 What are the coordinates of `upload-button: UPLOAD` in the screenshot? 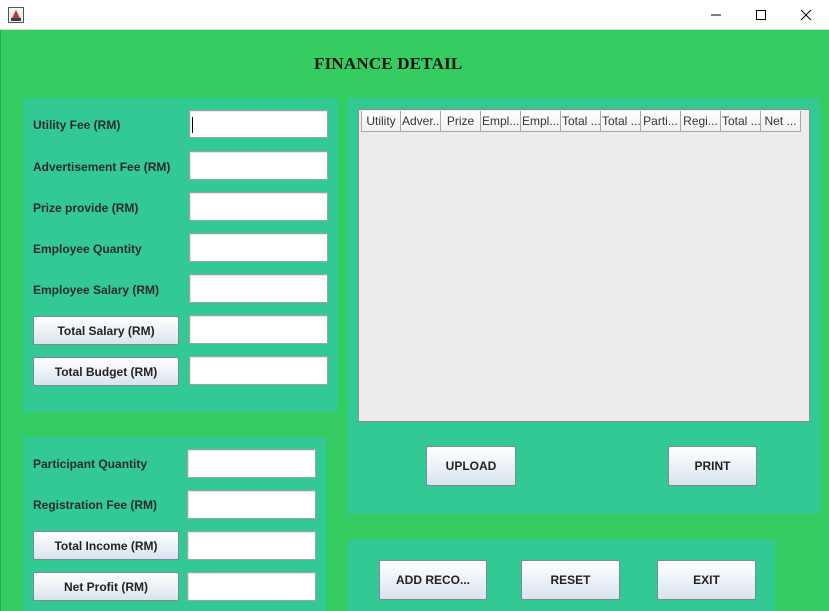 It's located at (471, 466).